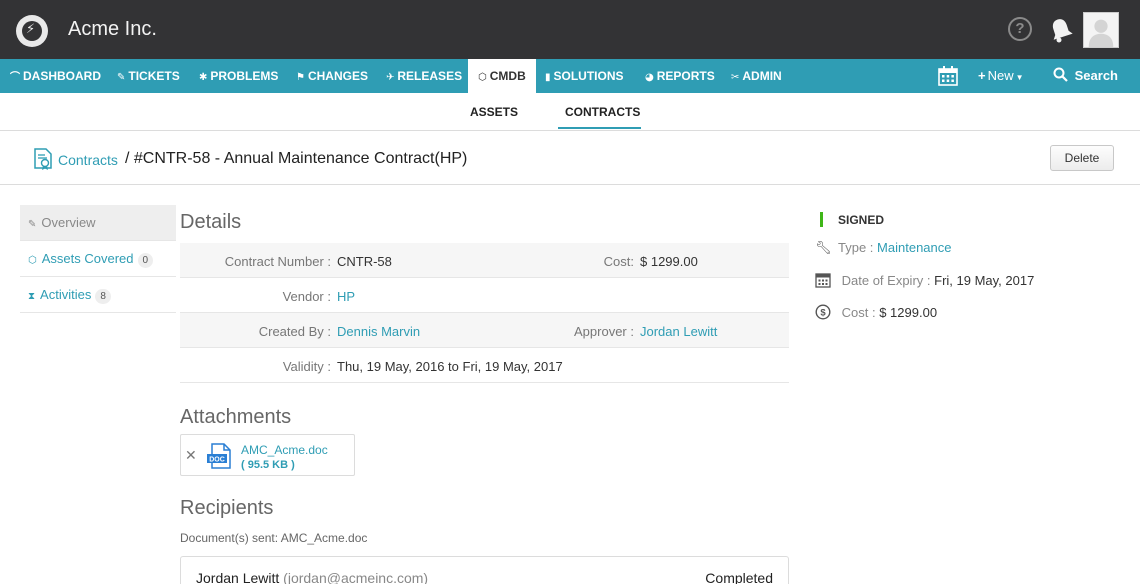 The width and height of the screenshot is (1140, 584). Describe the element at coordinates (294, 331) in the screenshot. I see `created-by-label: Created By :` at that location.